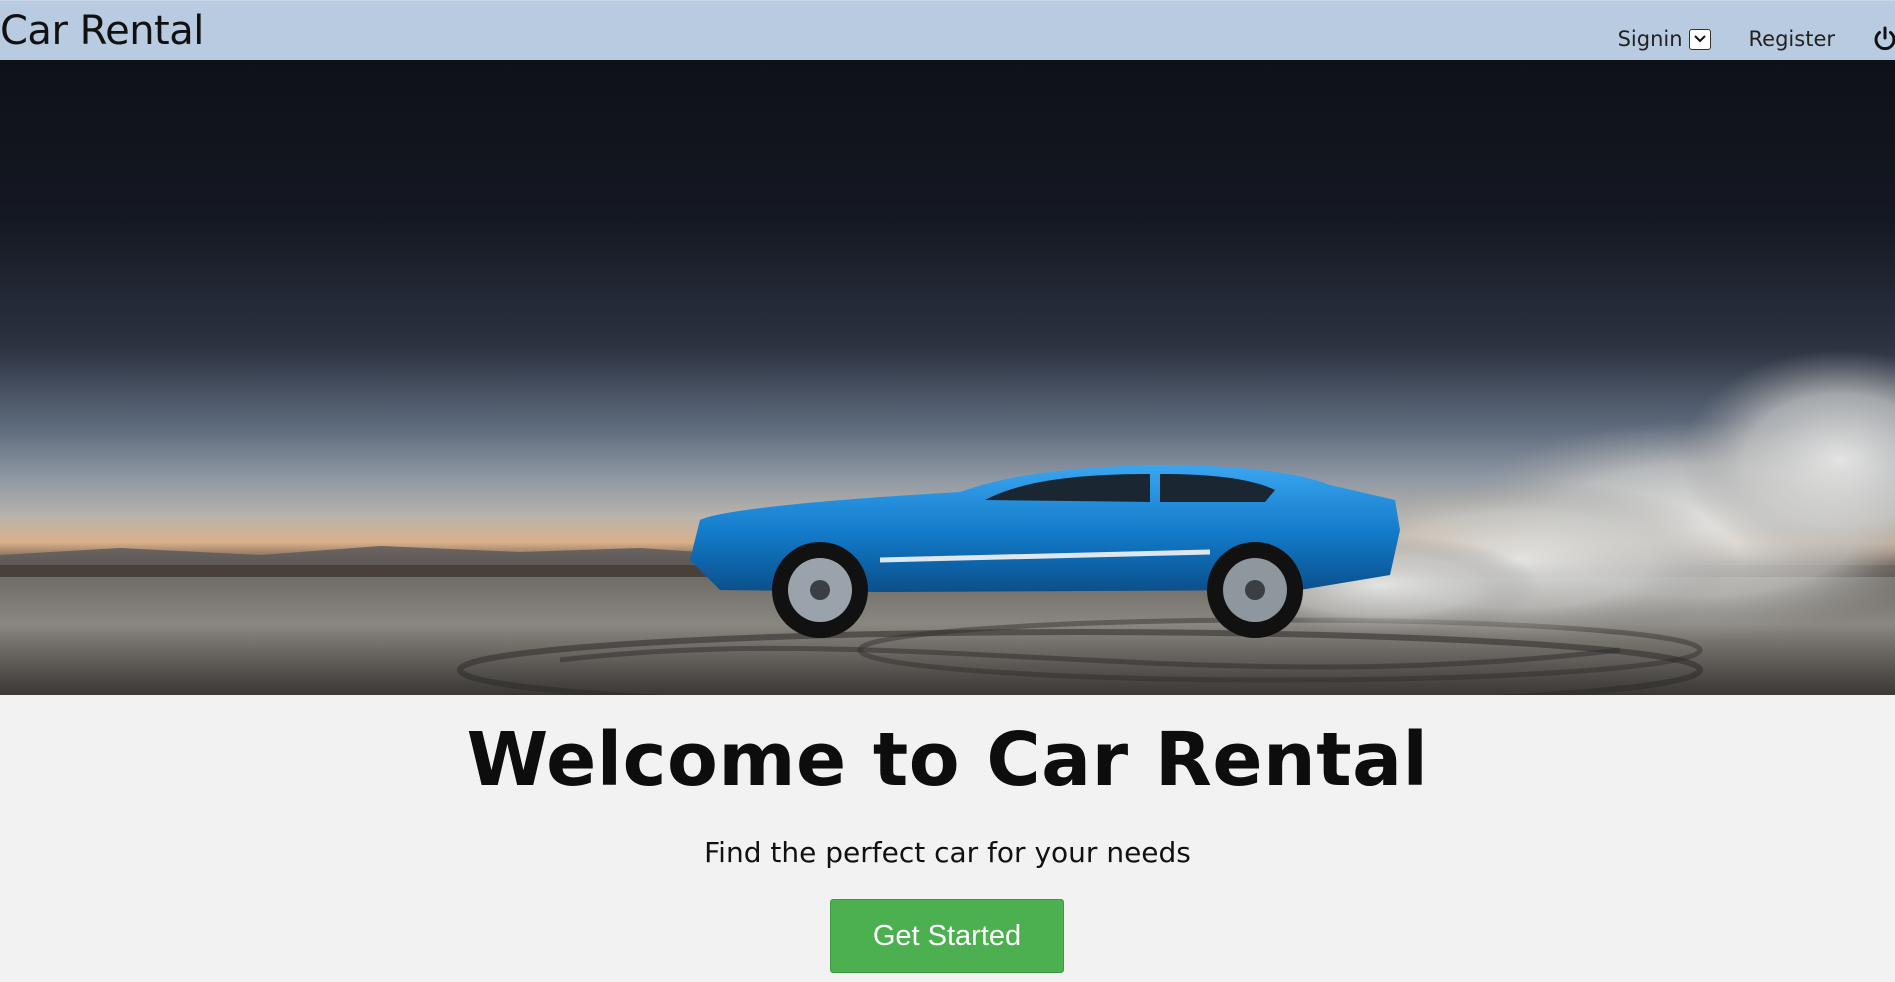  I want to click on page-title: Welcome to Car Rental, so click(947, 760).